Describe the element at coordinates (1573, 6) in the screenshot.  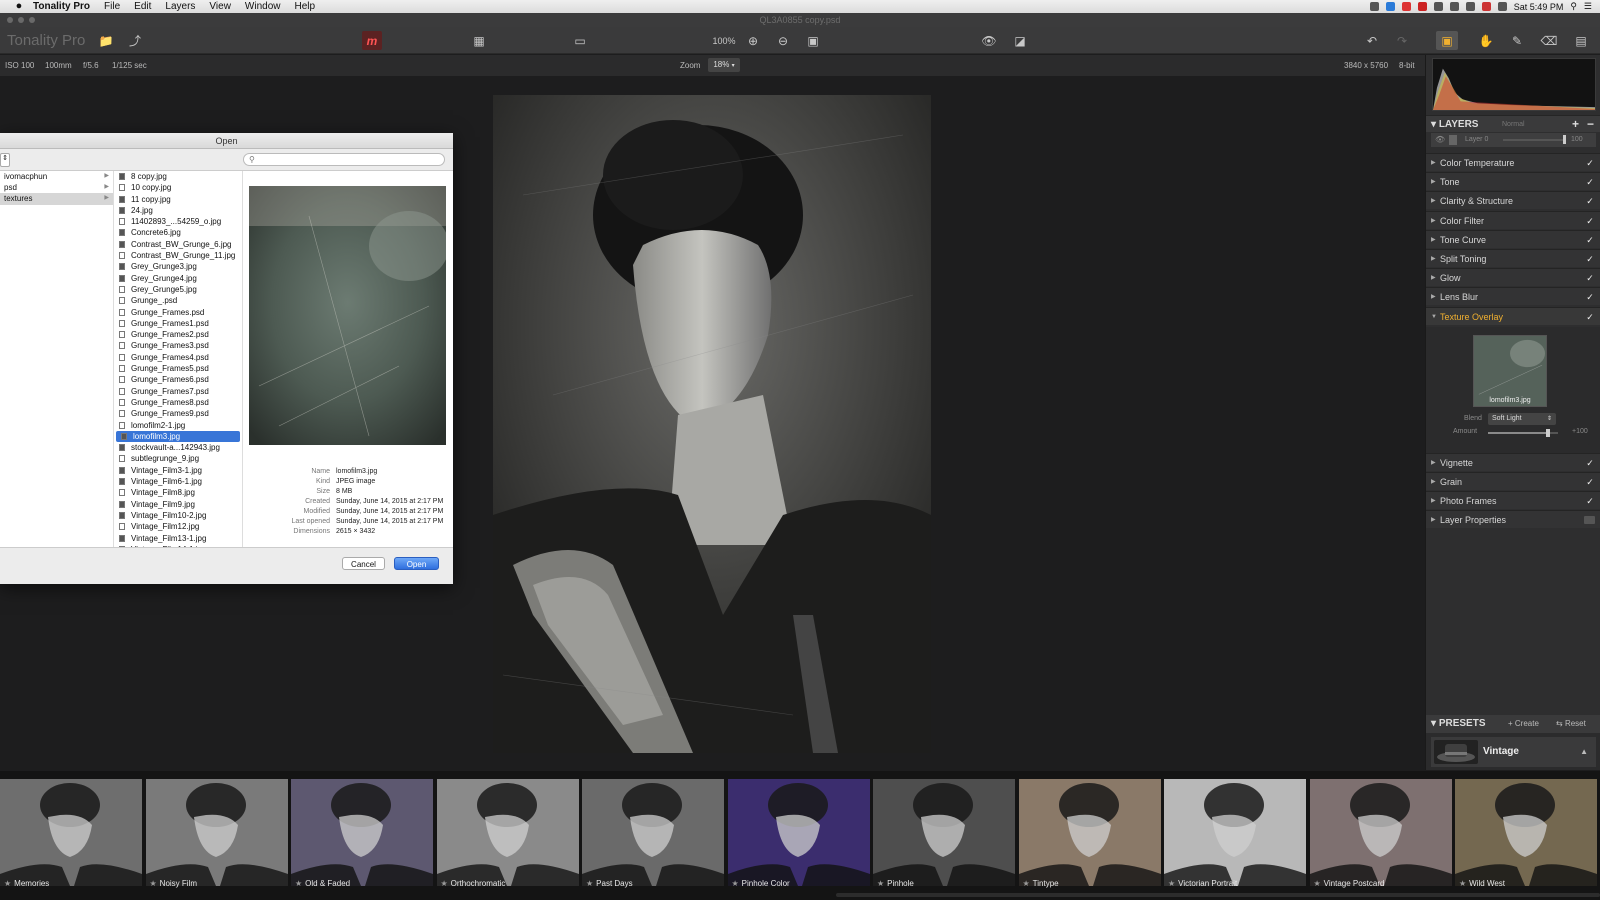
I see `spotlight-icon: ⚲` at that location.